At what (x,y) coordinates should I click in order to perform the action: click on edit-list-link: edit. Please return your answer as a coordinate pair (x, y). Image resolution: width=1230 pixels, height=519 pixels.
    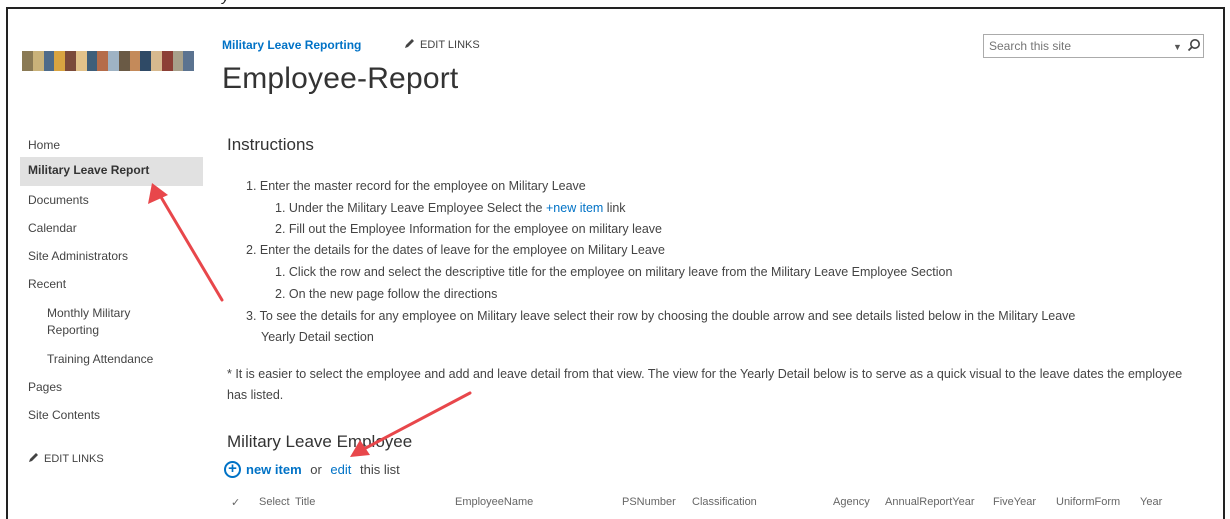
    Looking at the image, I should click on (340, 469).